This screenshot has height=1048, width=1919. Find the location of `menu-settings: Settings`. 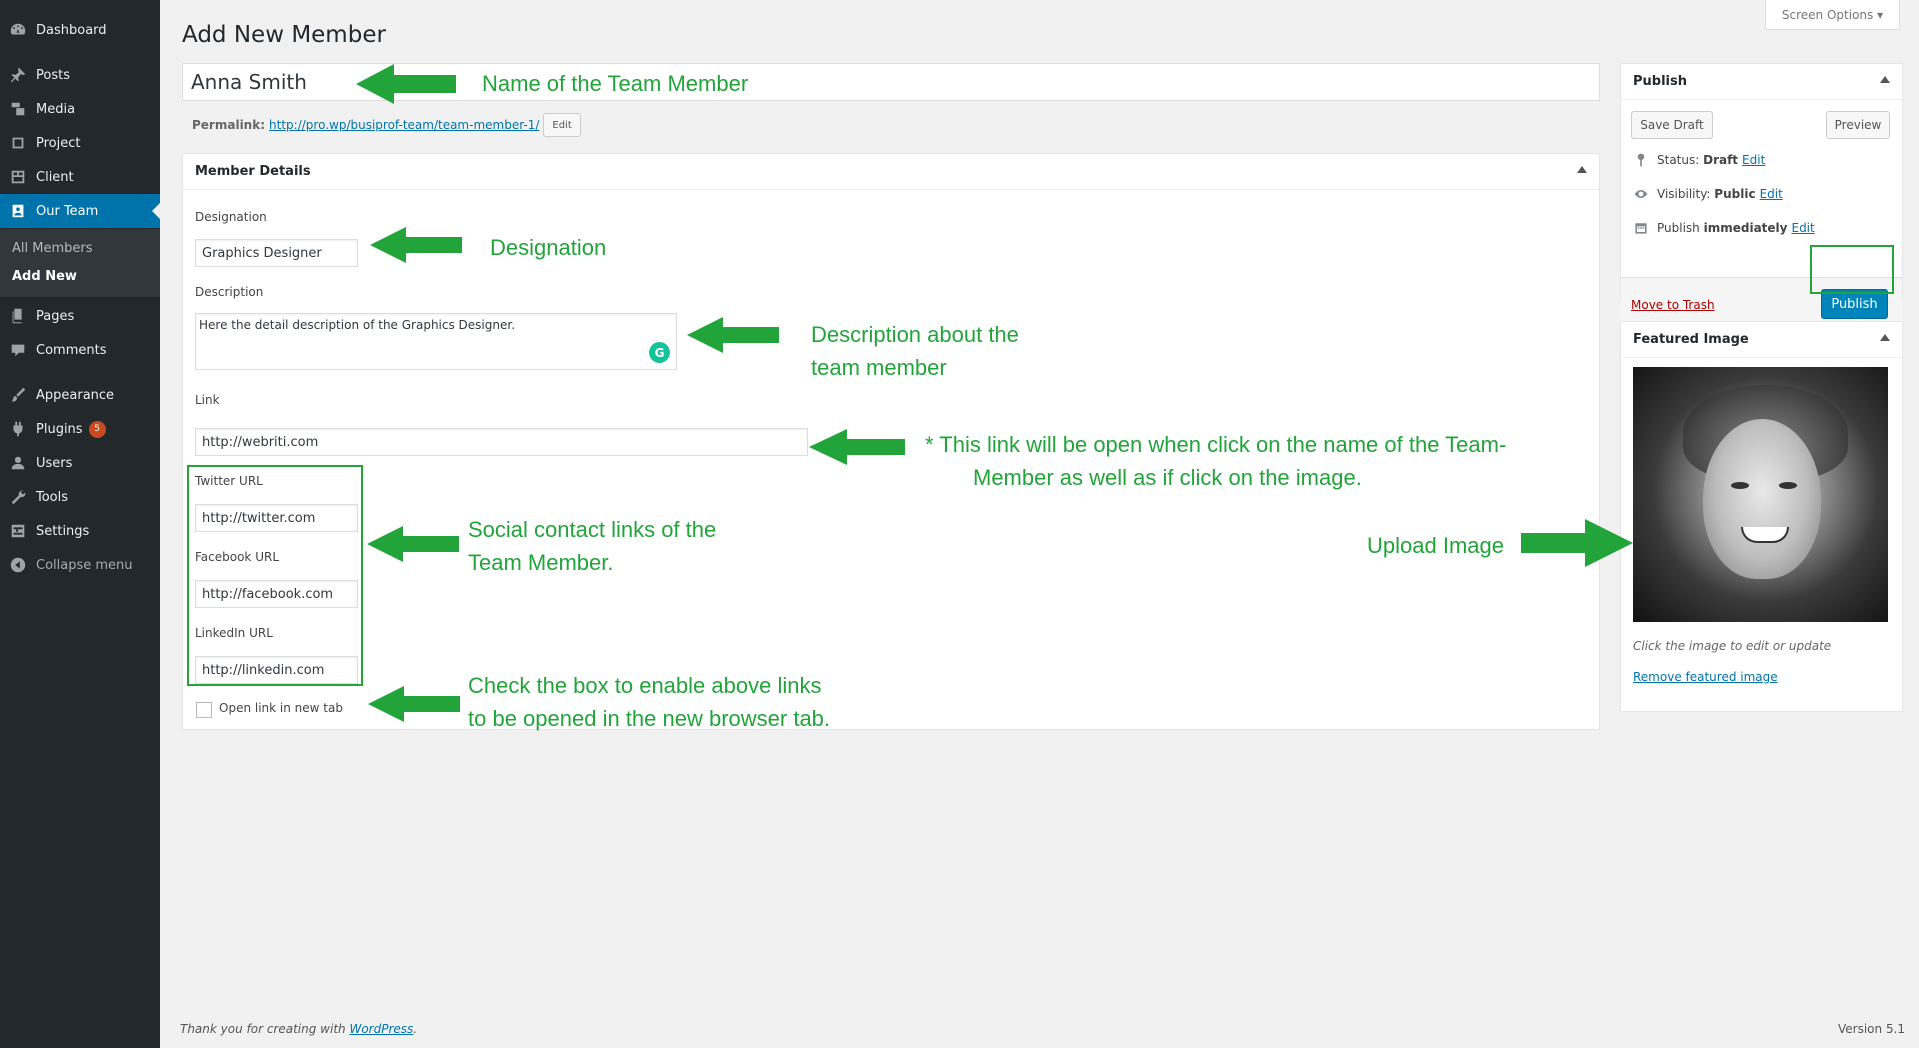

menu-settings: Settings is located at coordinates (80, 531).